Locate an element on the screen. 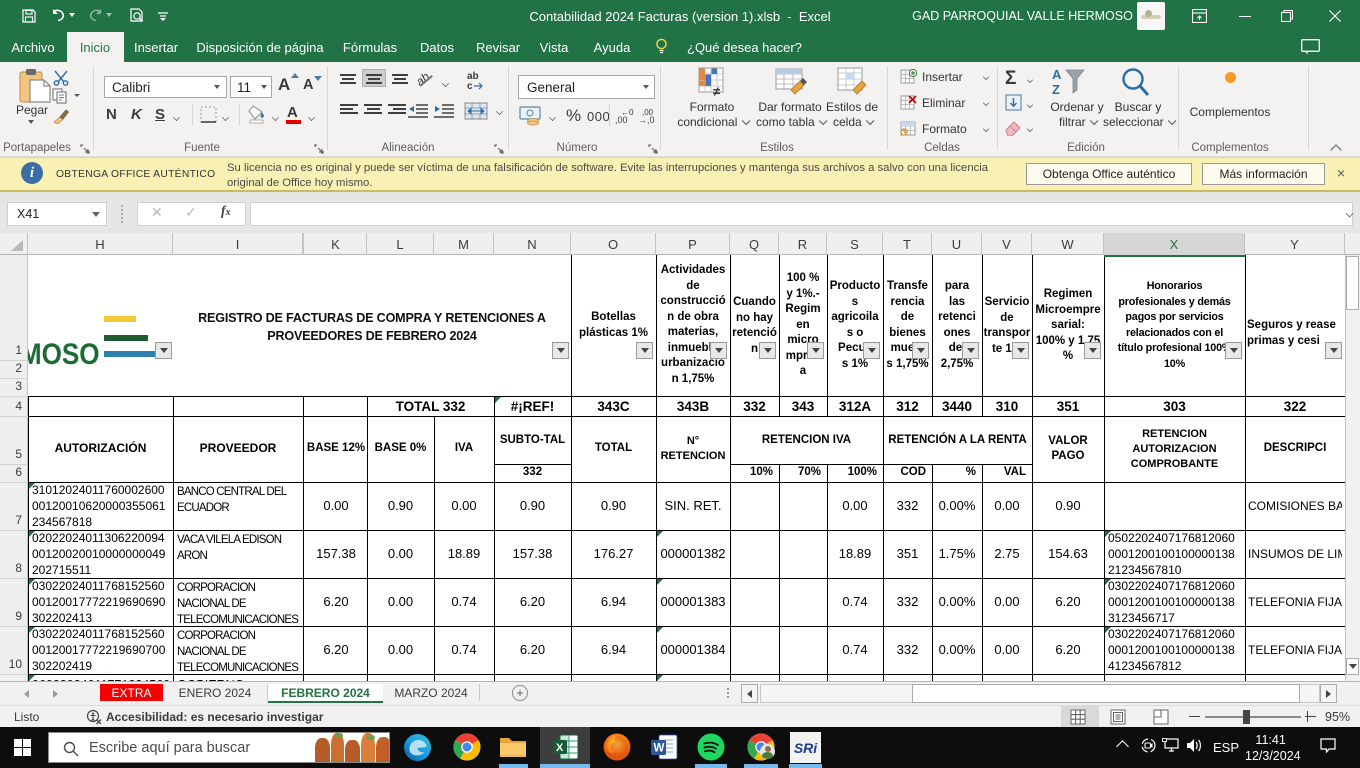 The height and width of the screenshot is (768, 1360). svg-text: W is located at coordinates (659, 749).